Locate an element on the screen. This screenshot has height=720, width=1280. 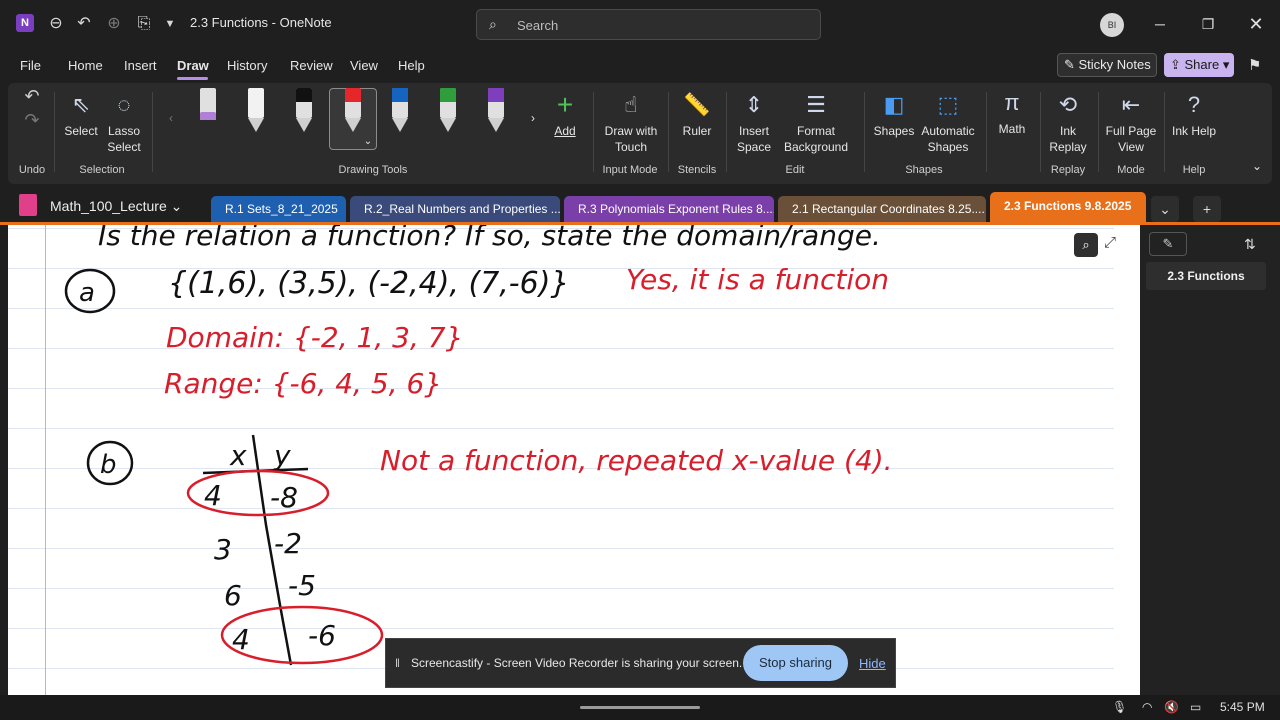
share-button: ⇪ Share ▾ is located at coordinates (1199, 65).